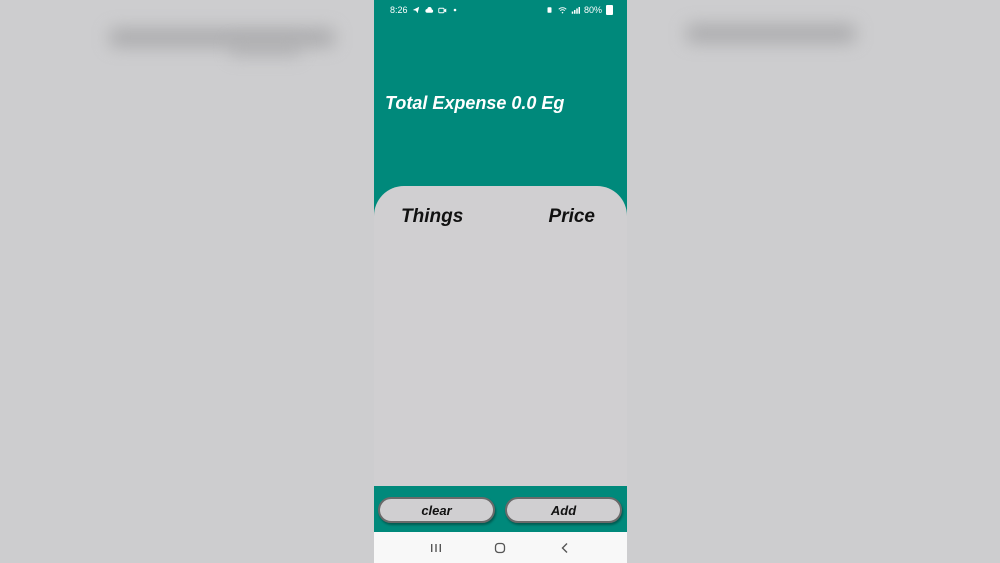 The height and width of the screenshot is (563, 1000). What do you see at coordinates (500, 10) in the screenshot?
I see `status-bar: 8:26 80%` at bounding box center [500, 10].